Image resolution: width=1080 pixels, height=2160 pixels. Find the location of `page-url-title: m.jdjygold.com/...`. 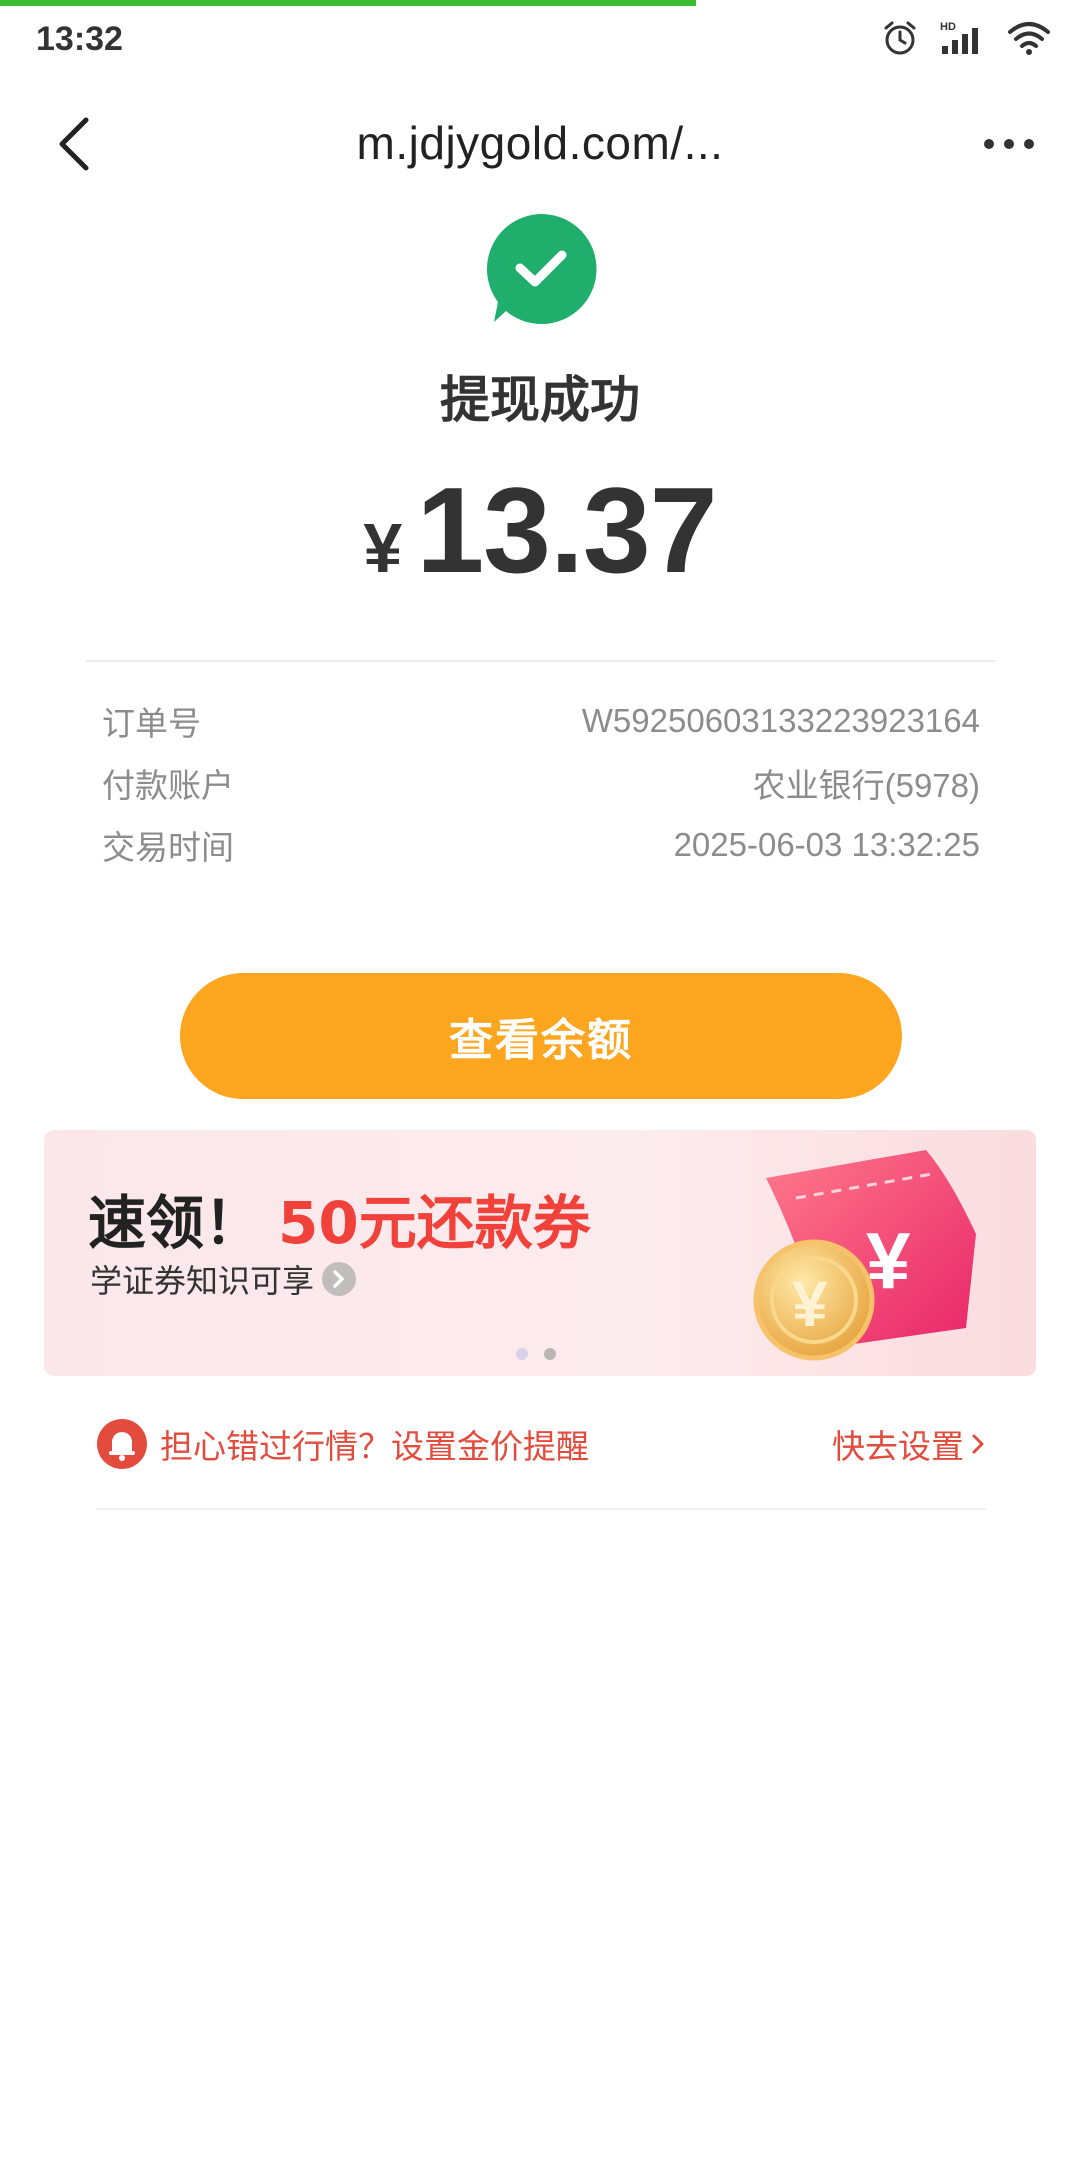

page-url-title: m.jdjygold.com/... is located at coordinates (540, 143).